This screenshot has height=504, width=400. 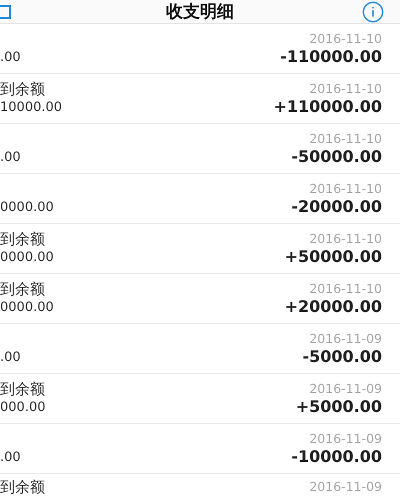 I want to click on transaction-row: 0000.00 2016-11-10 -20000.00, so click(x=200, y=199).